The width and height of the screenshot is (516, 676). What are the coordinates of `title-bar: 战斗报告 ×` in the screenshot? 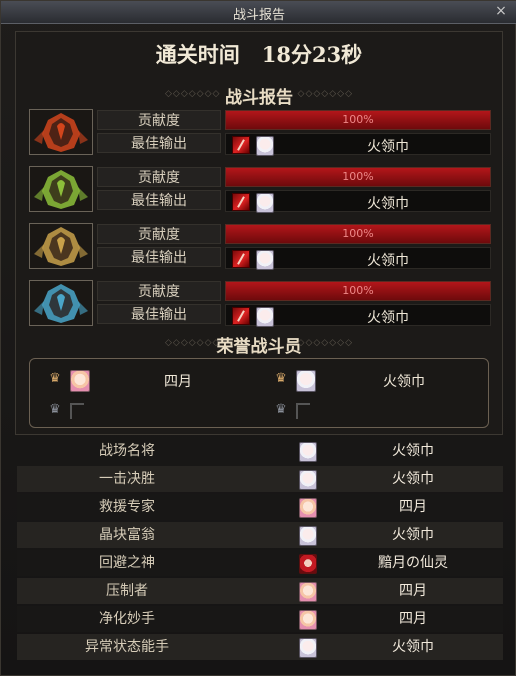 It's located at (258, 12).